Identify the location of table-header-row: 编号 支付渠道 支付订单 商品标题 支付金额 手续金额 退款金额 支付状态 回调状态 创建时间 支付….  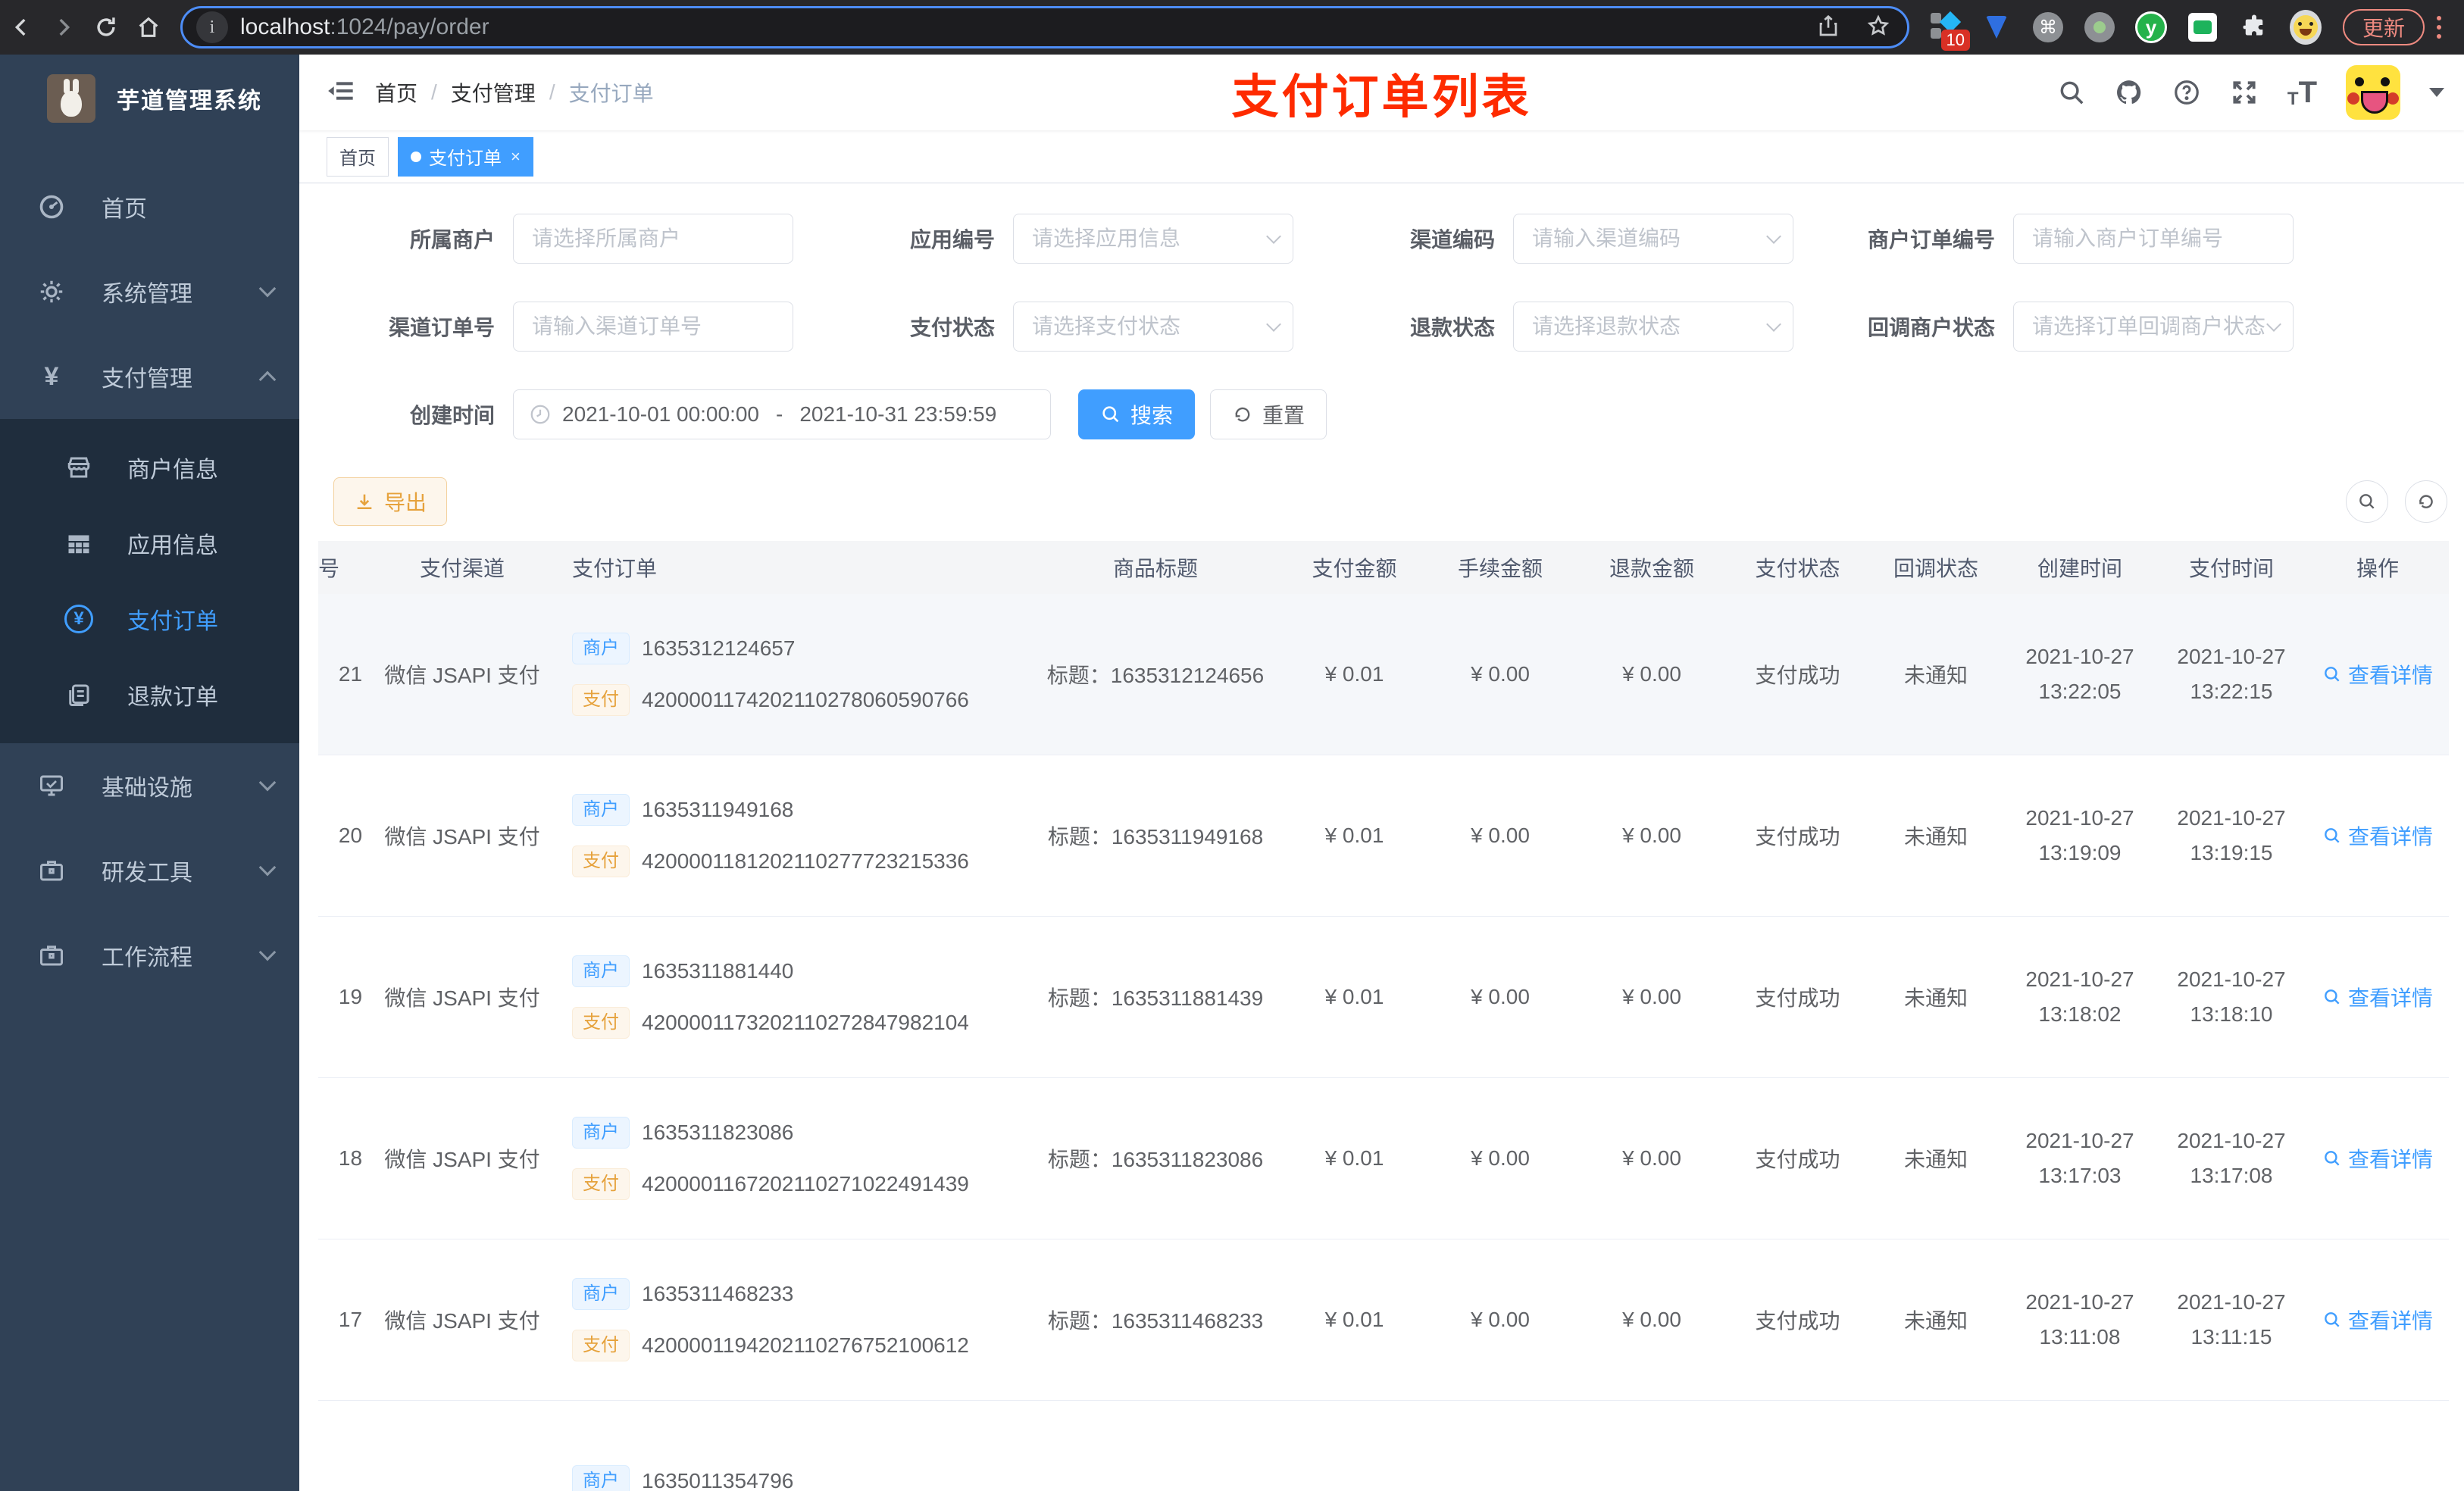
(1383, 567).